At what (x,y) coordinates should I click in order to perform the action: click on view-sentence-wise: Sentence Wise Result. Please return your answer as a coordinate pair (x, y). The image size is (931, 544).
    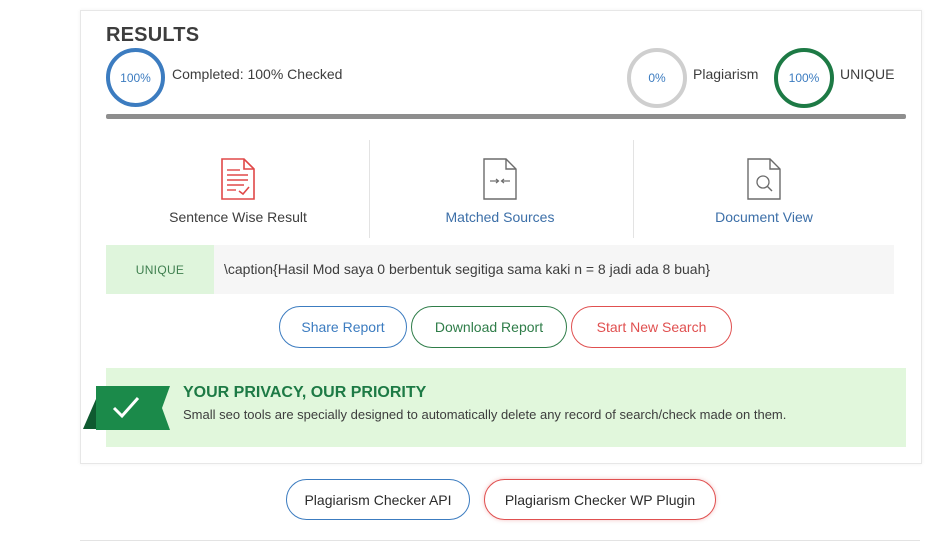
    Looking at the image, I should click on (238, 188).